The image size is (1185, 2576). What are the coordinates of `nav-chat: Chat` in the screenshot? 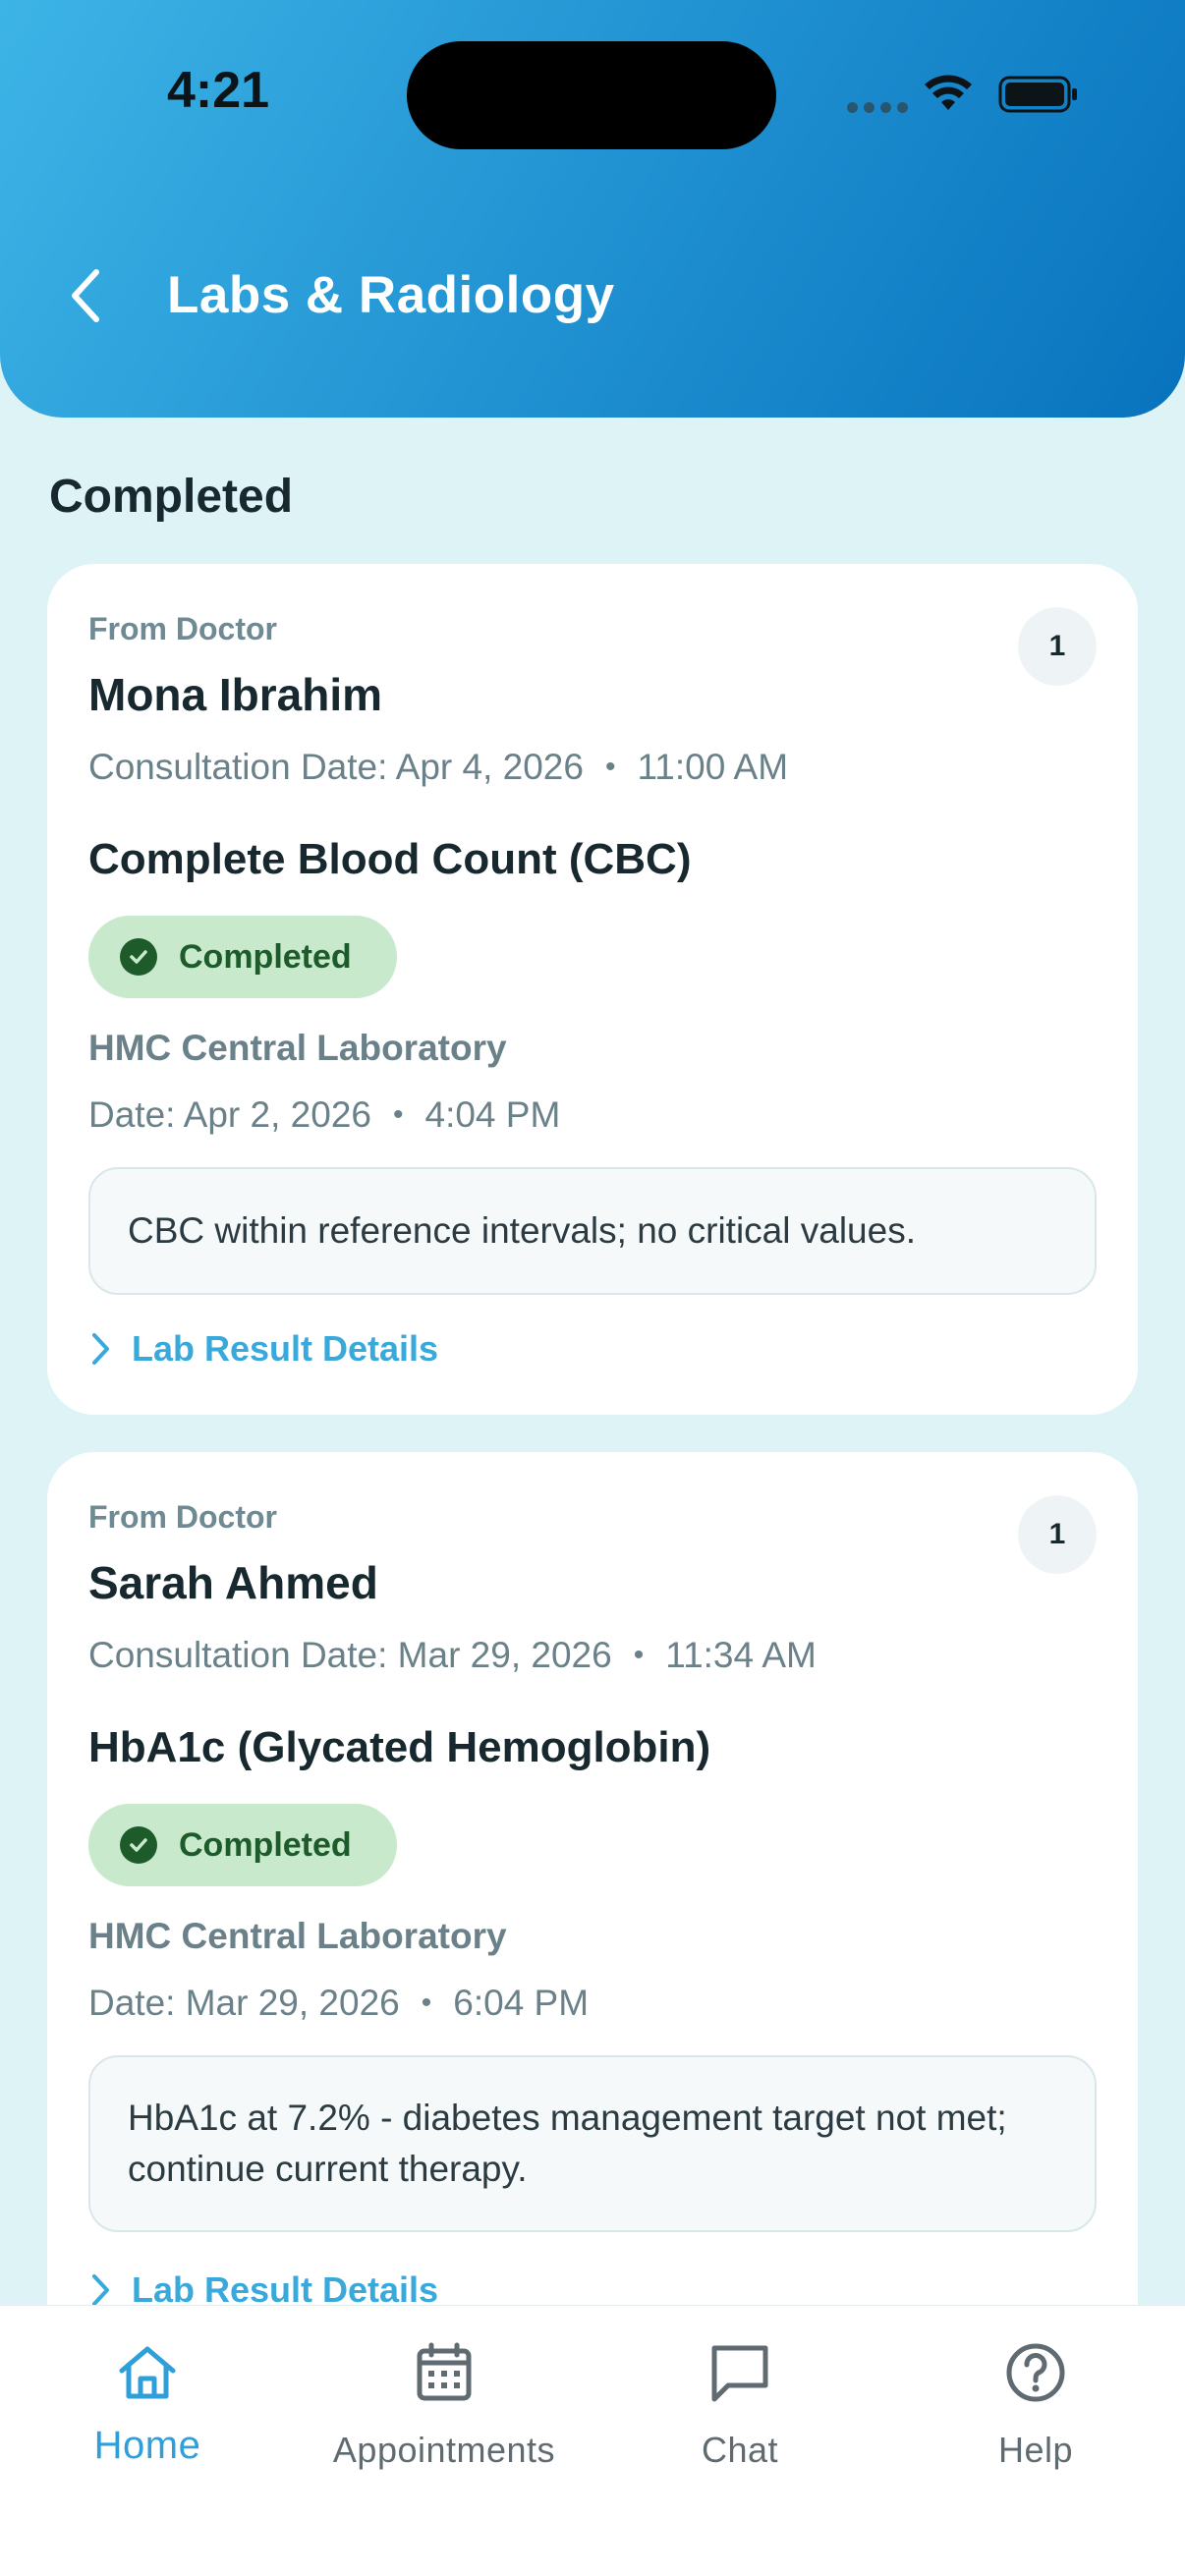 It's located at (740, 2402).